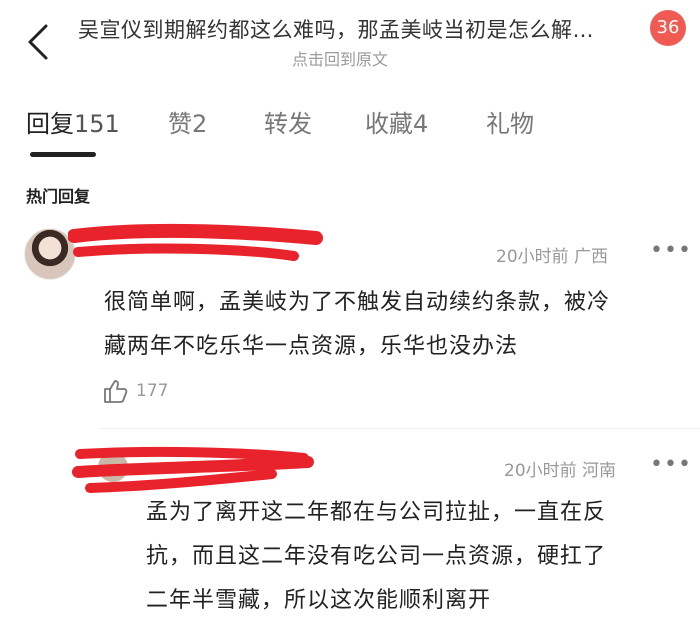 The image size is (700, 623). Describe the element at coordinates (400, 428) in the screenshot. I see `comment-divider` at that location.